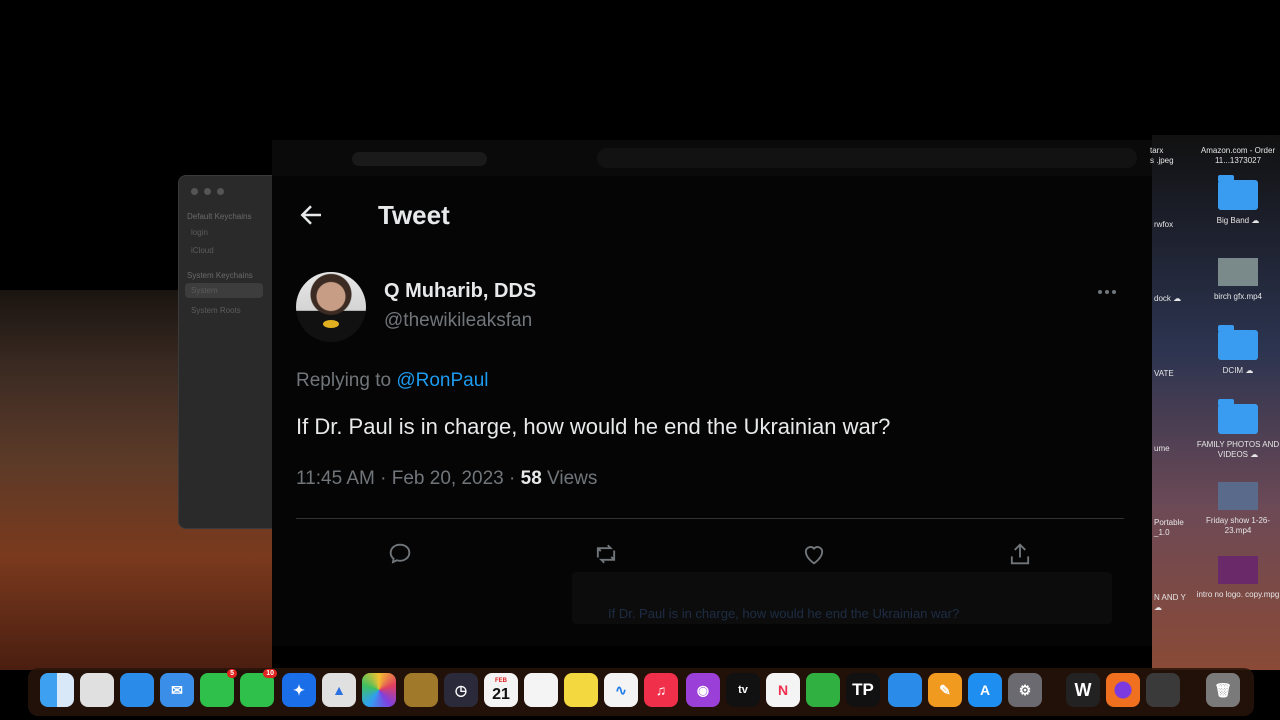 Image resolution: width=1280 pixels, height=720 pixels. What do you see at coordinates (419, 159) in the screenshot?
I see `toolbar-pill` at bounding box center [419, 159].